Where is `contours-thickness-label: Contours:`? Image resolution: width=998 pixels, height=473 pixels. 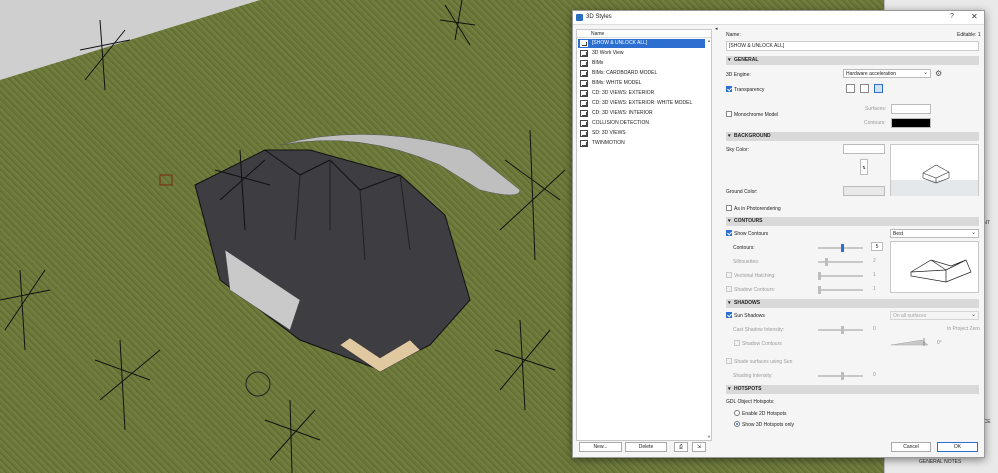 contours-thickness-label: Contours: is located at coordinates (744, 248).